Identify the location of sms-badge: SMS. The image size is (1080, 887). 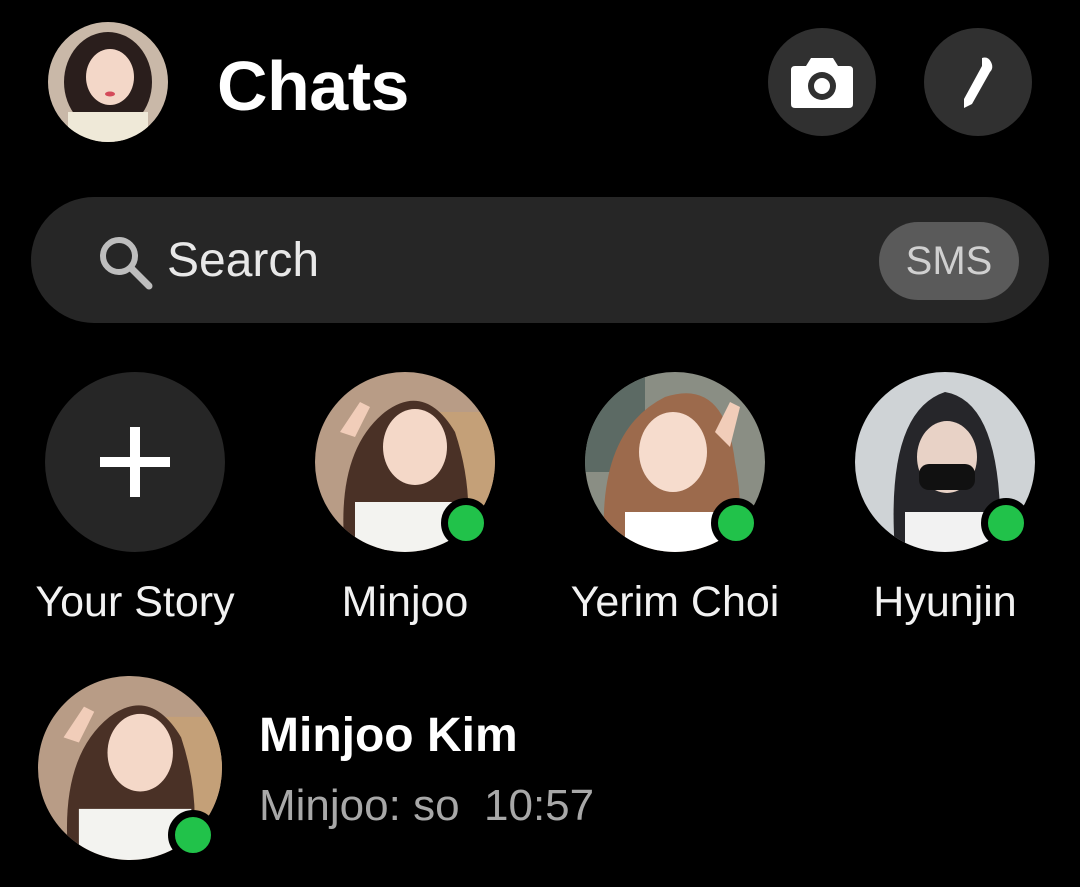
(949, 261).